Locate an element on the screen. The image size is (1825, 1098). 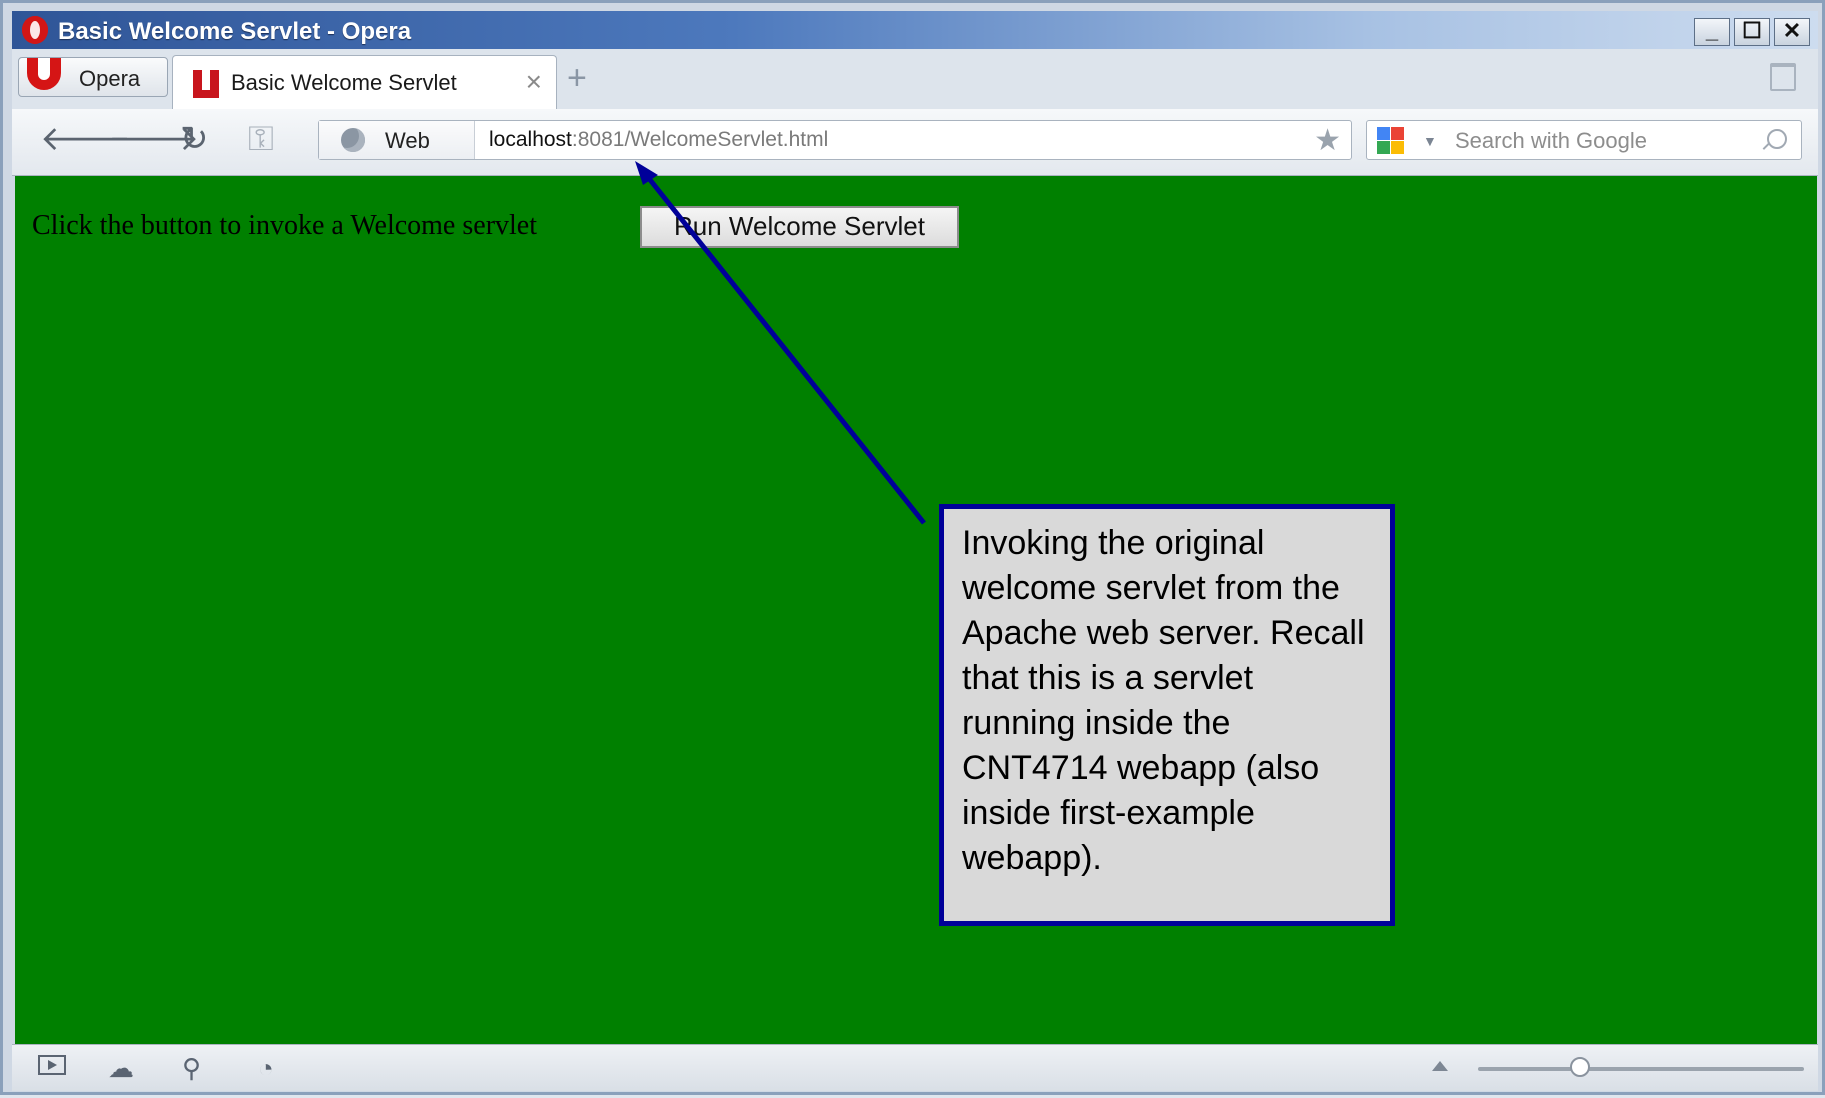
maximize-button: ☐ is located at coordinates (1752, 32).